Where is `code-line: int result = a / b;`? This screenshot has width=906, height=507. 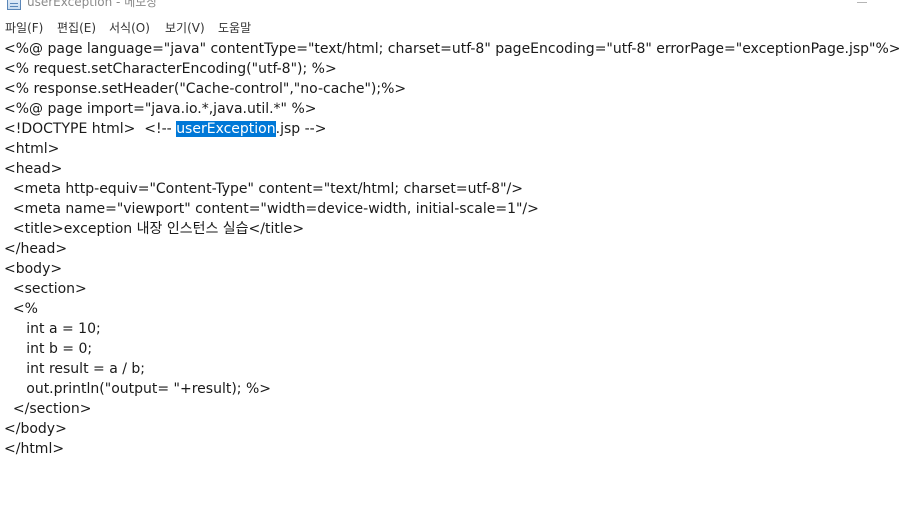
code-line: int result = a / b; is located at coordinates (74, 369).